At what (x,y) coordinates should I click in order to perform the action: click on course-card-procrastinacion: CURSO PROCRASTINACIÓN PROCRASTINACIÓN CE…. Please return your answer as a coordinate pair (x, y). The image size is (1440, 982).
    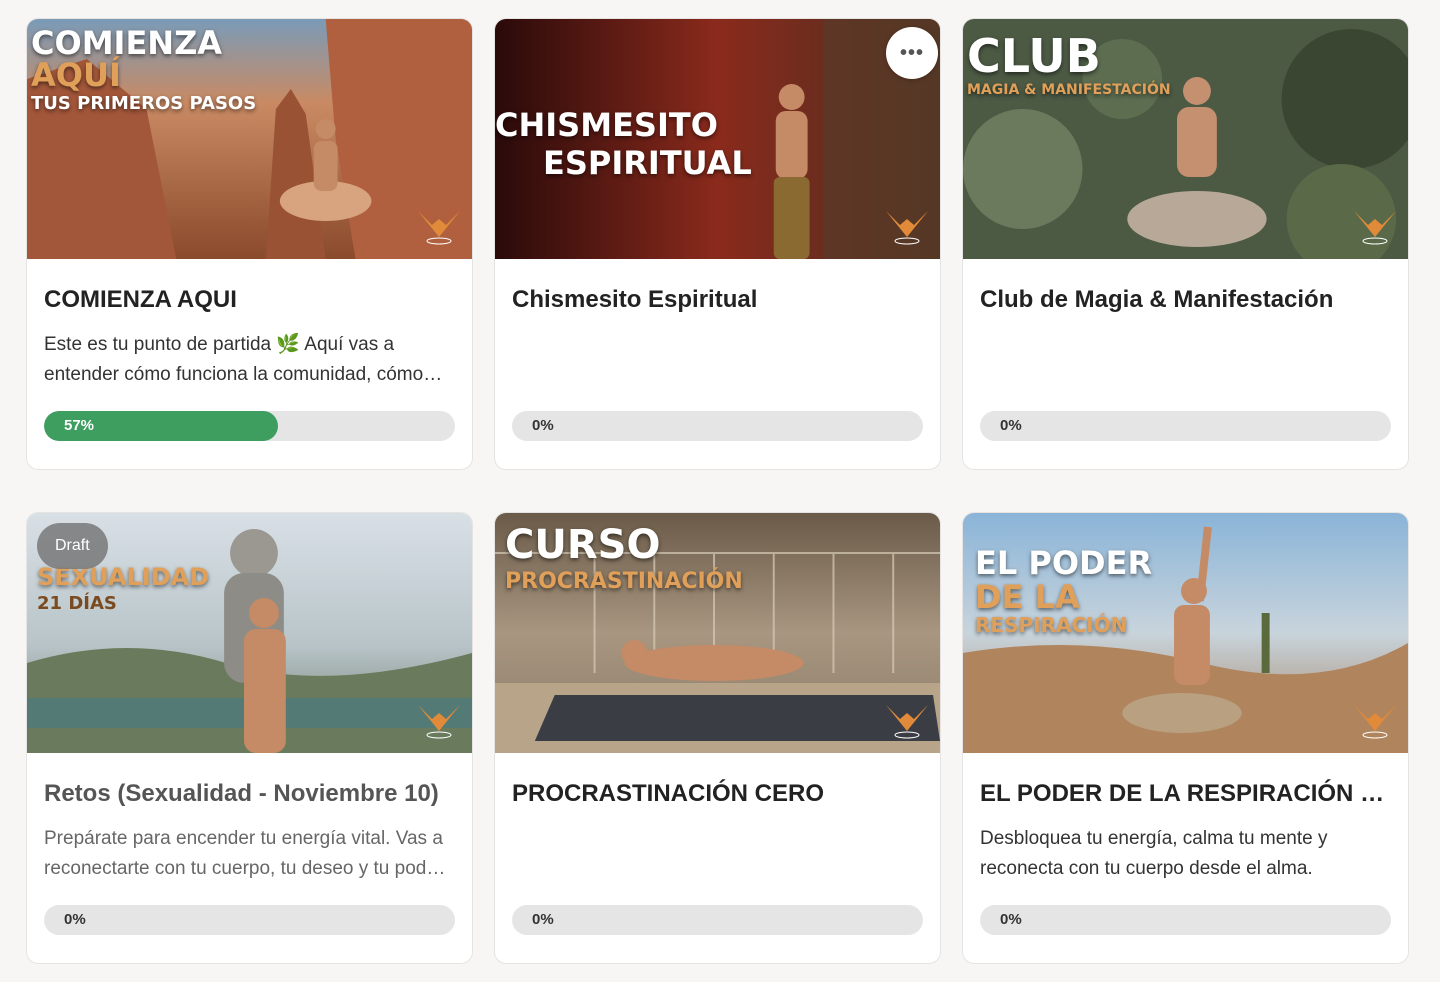
    Looking at the image, I should click on (717, 738).